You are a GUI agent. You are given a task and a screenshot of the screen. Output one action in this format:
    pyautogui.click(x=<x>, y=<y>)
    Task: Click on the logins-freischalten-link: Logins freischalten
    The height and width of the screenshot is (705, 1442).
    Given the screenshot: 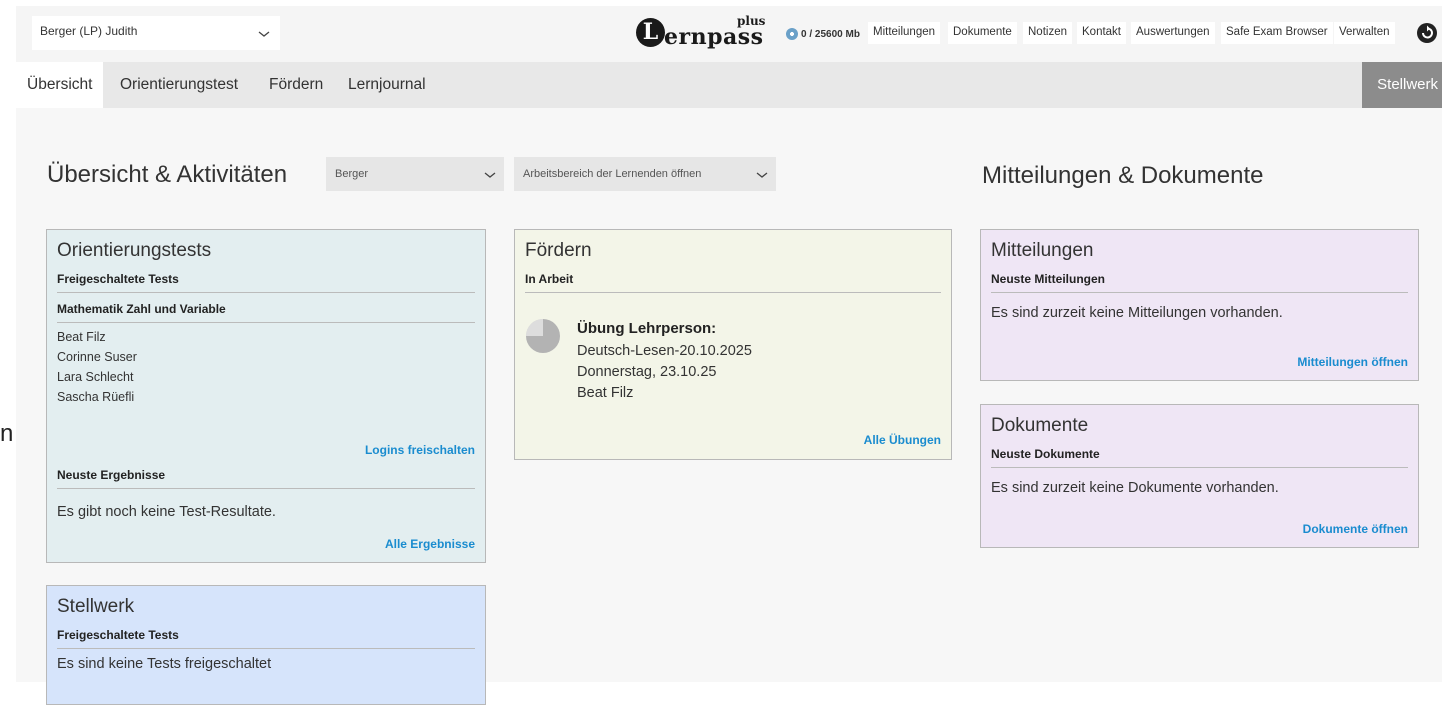 What is the action you would take?
    pyautogui.click(x=420, y=450)
    